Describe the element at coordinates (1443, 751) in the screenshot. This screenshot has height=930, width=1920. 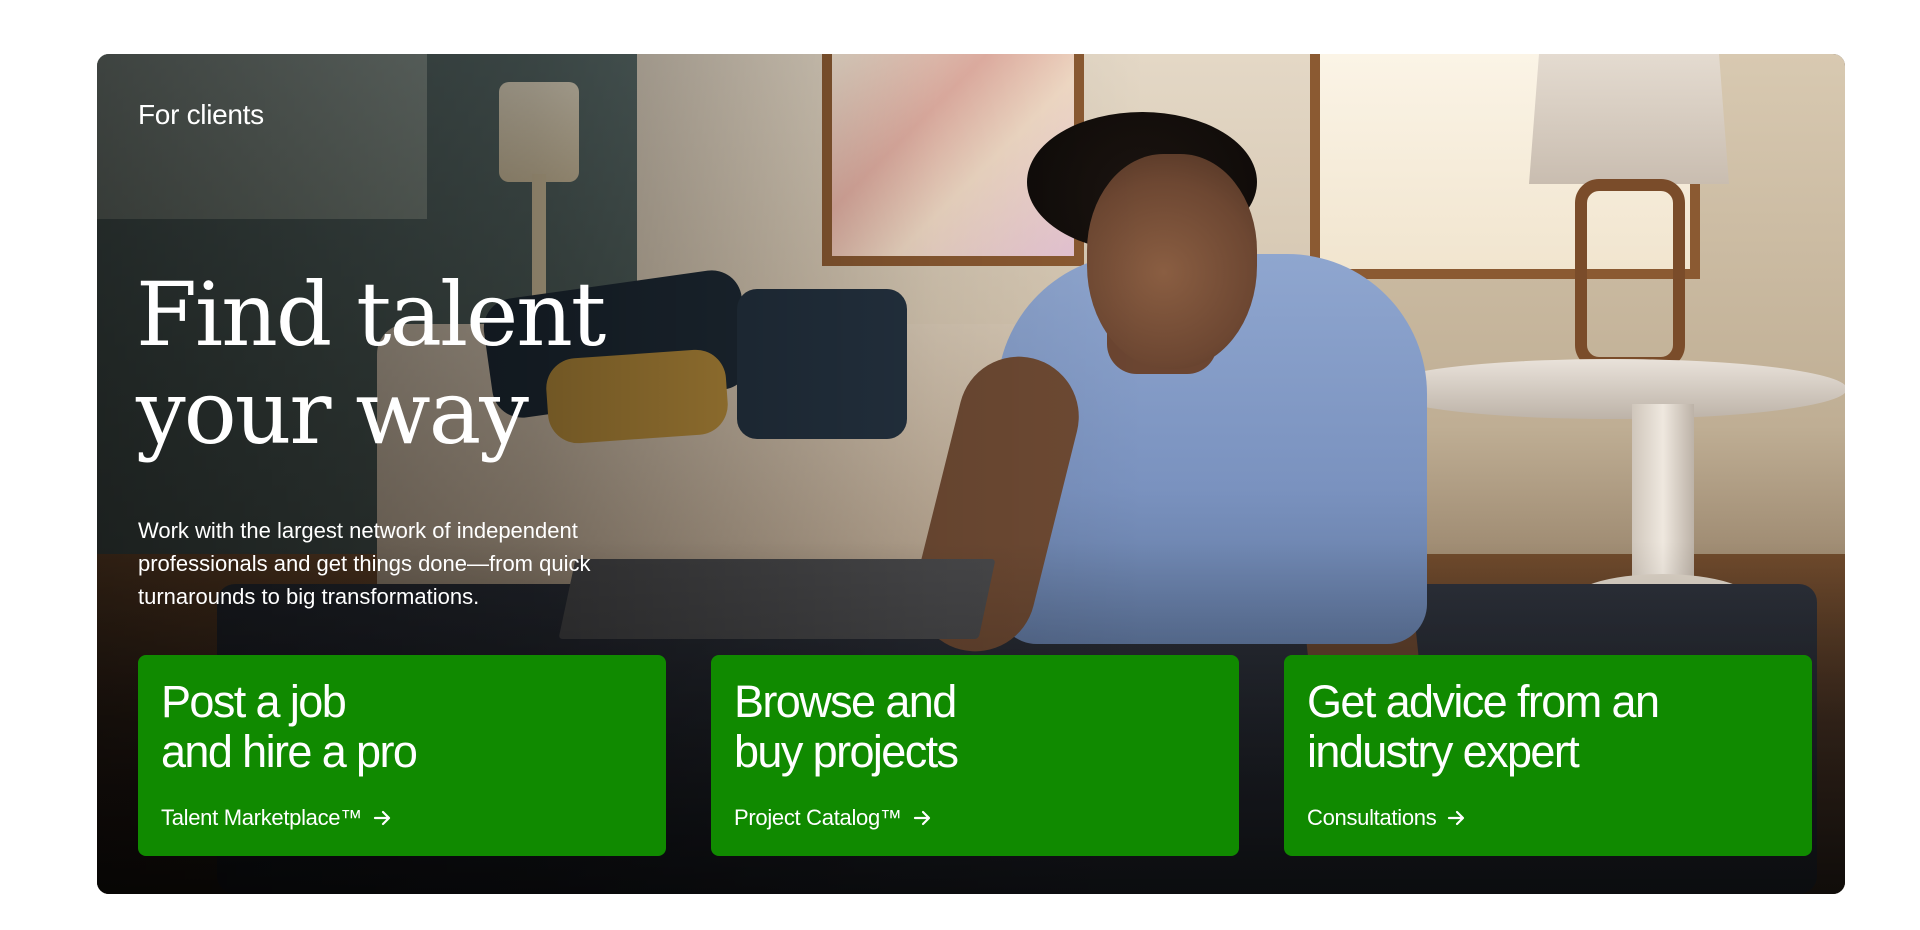
I see `card-title-line: industry expert` at that location.